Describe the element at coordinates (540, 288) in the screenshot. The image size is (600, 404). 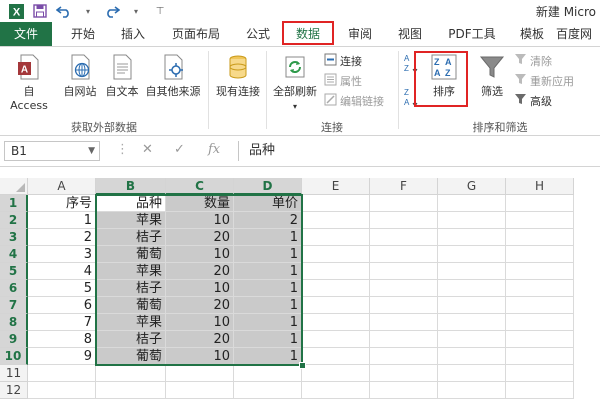
I see `cell-H6` at that location.